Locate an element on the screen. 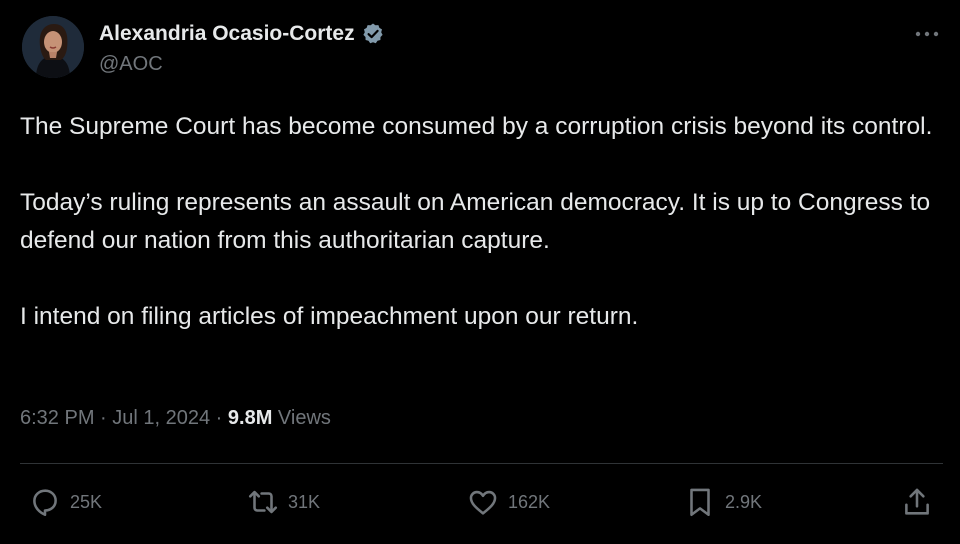 This screenshot has width=960, height=544. action-bar: 25K 31K 162K 2.9K is located at coordinates (480, 502).